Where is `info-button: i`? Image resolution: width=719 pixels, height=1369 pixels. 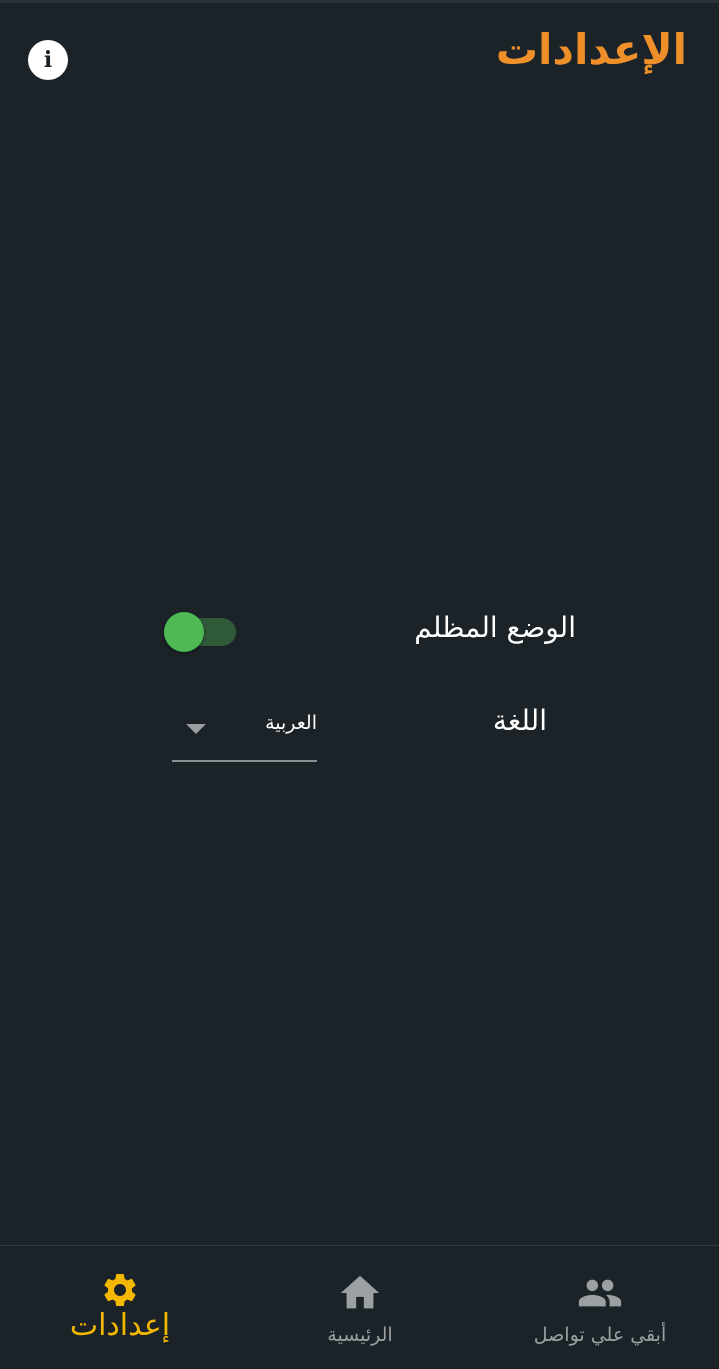 info-button: i is located at coordinates (48, 60).